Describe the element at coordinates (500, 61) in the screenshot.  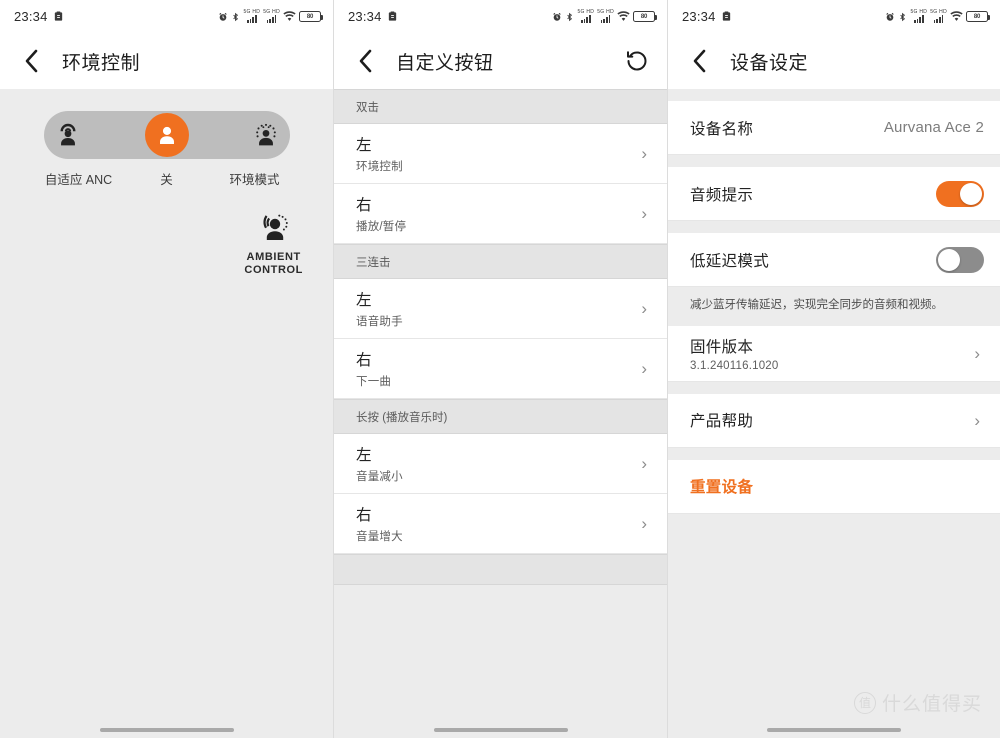
I see `nav-bar-panel2: 自定义按钮` at that location.